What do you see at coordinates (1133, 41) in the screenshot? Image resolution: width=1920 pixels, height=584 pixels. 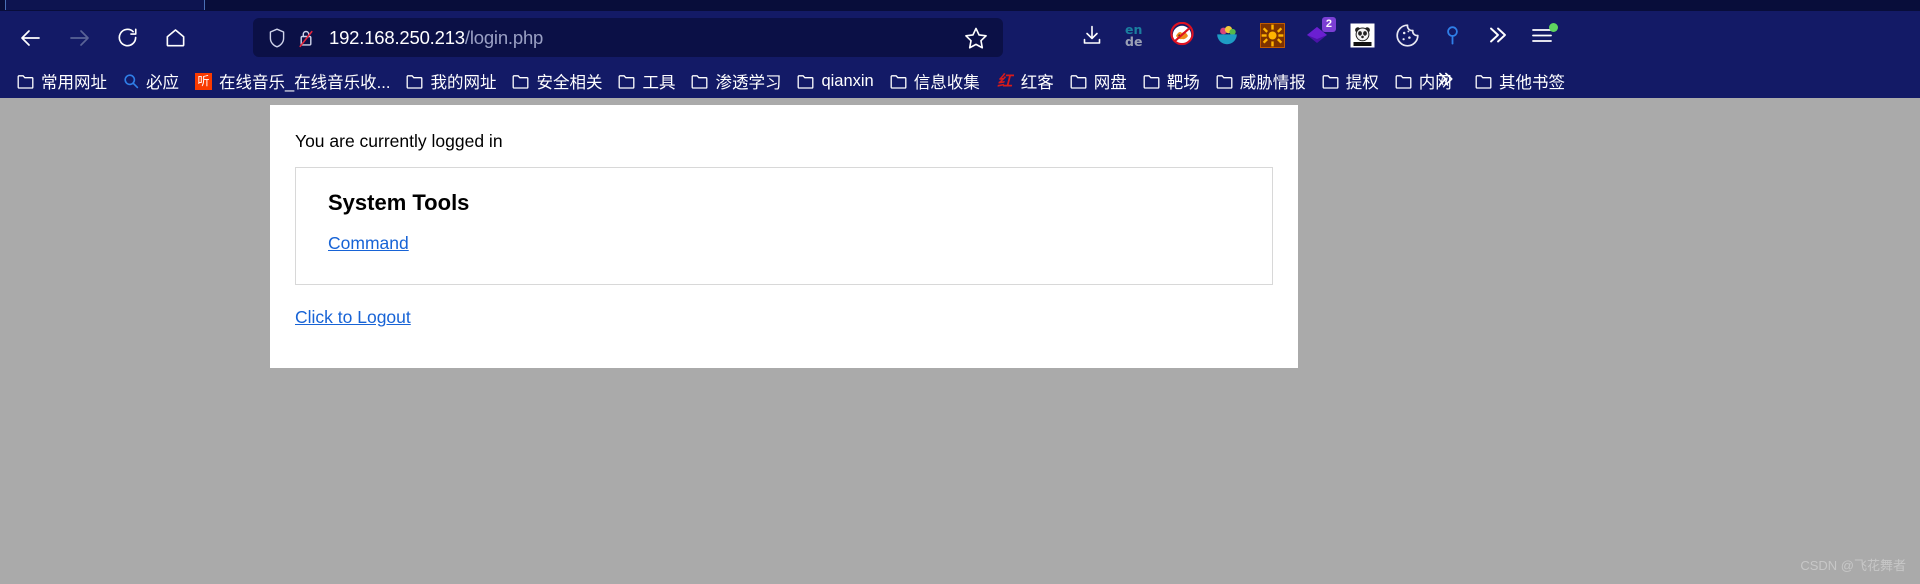 I see `svg-text: de` at bounding box center [1133, 41].